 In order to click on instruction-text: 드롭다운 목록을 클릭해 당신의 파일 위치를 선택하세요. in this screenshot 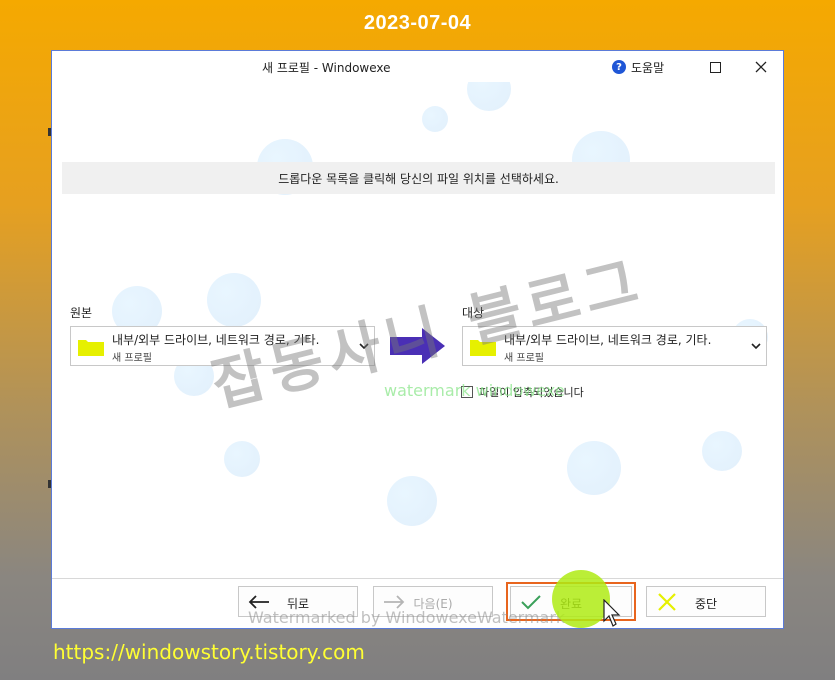, I will do `click(418, 178)`.